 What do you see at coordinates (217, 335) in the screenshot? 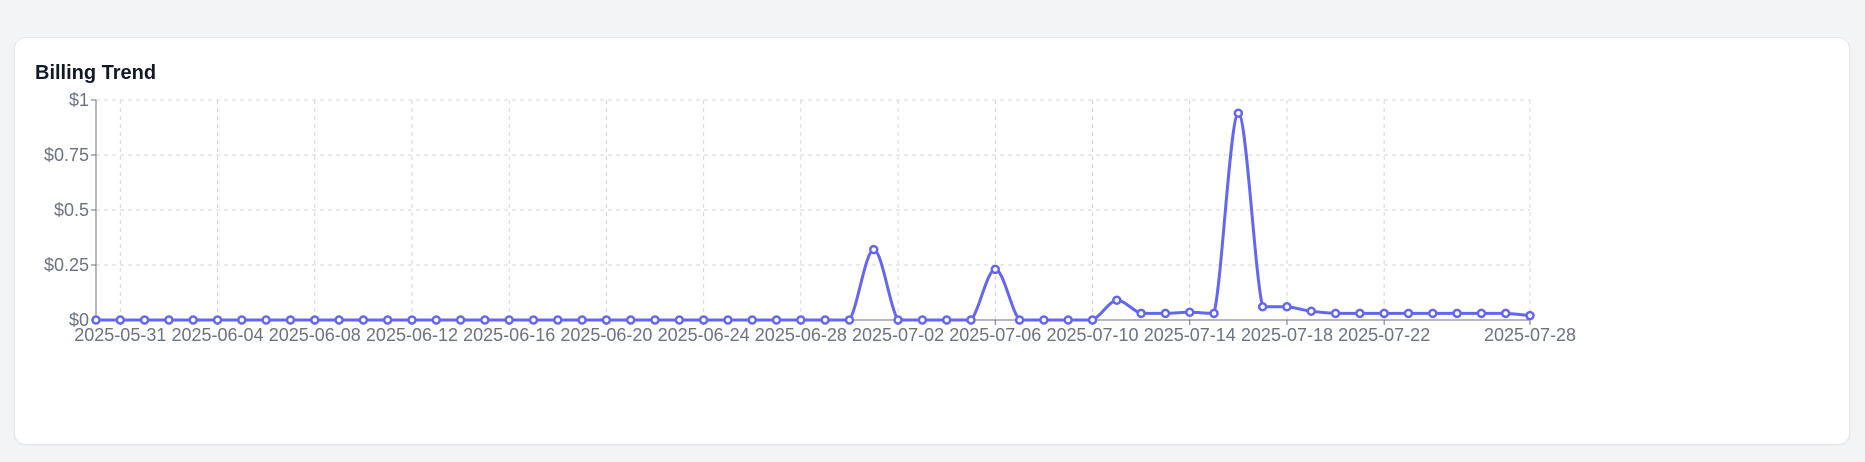
I see `x-tick-label: 2025-06-04` at bounding box center [217, 335].